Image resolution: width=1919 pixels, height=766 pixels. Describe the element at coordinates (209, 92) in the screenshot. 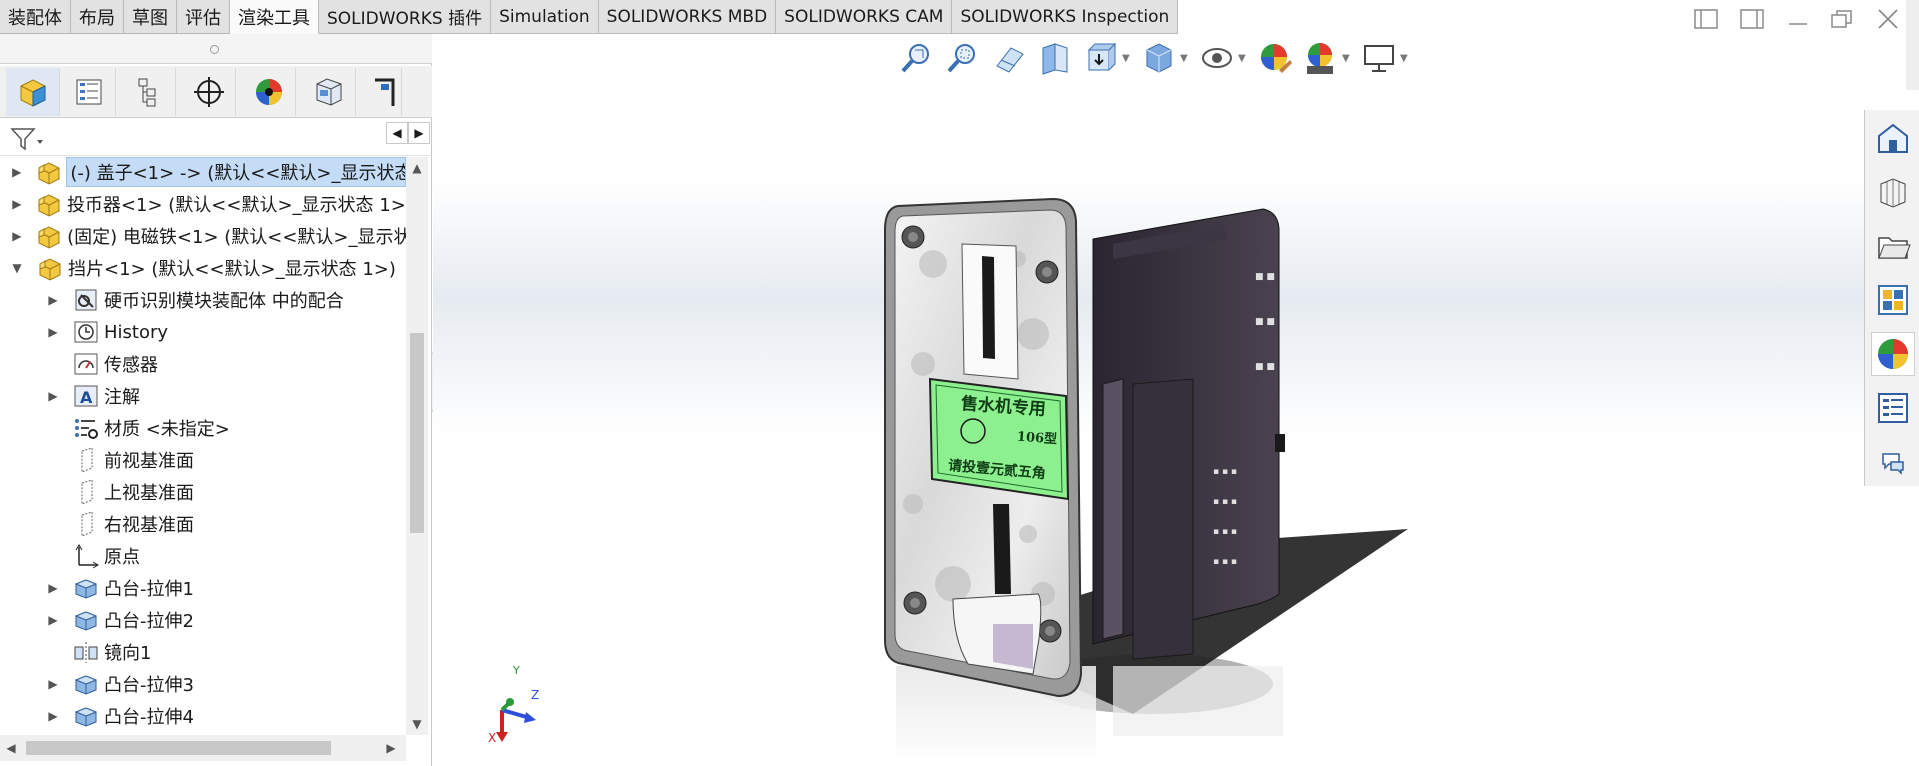

I see `dimxpert-tab-icon` at that location.